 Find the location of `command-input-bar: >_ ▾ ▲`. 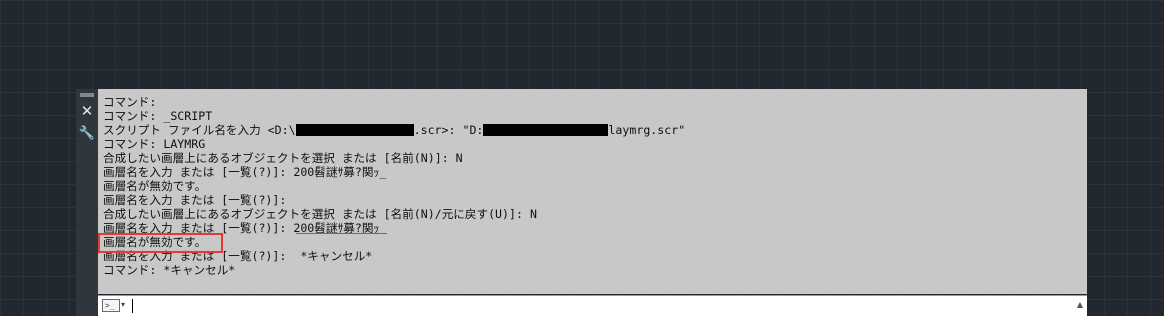

command-input-bar: >_ ▾ ▲ is located at coordinates (592, 305).